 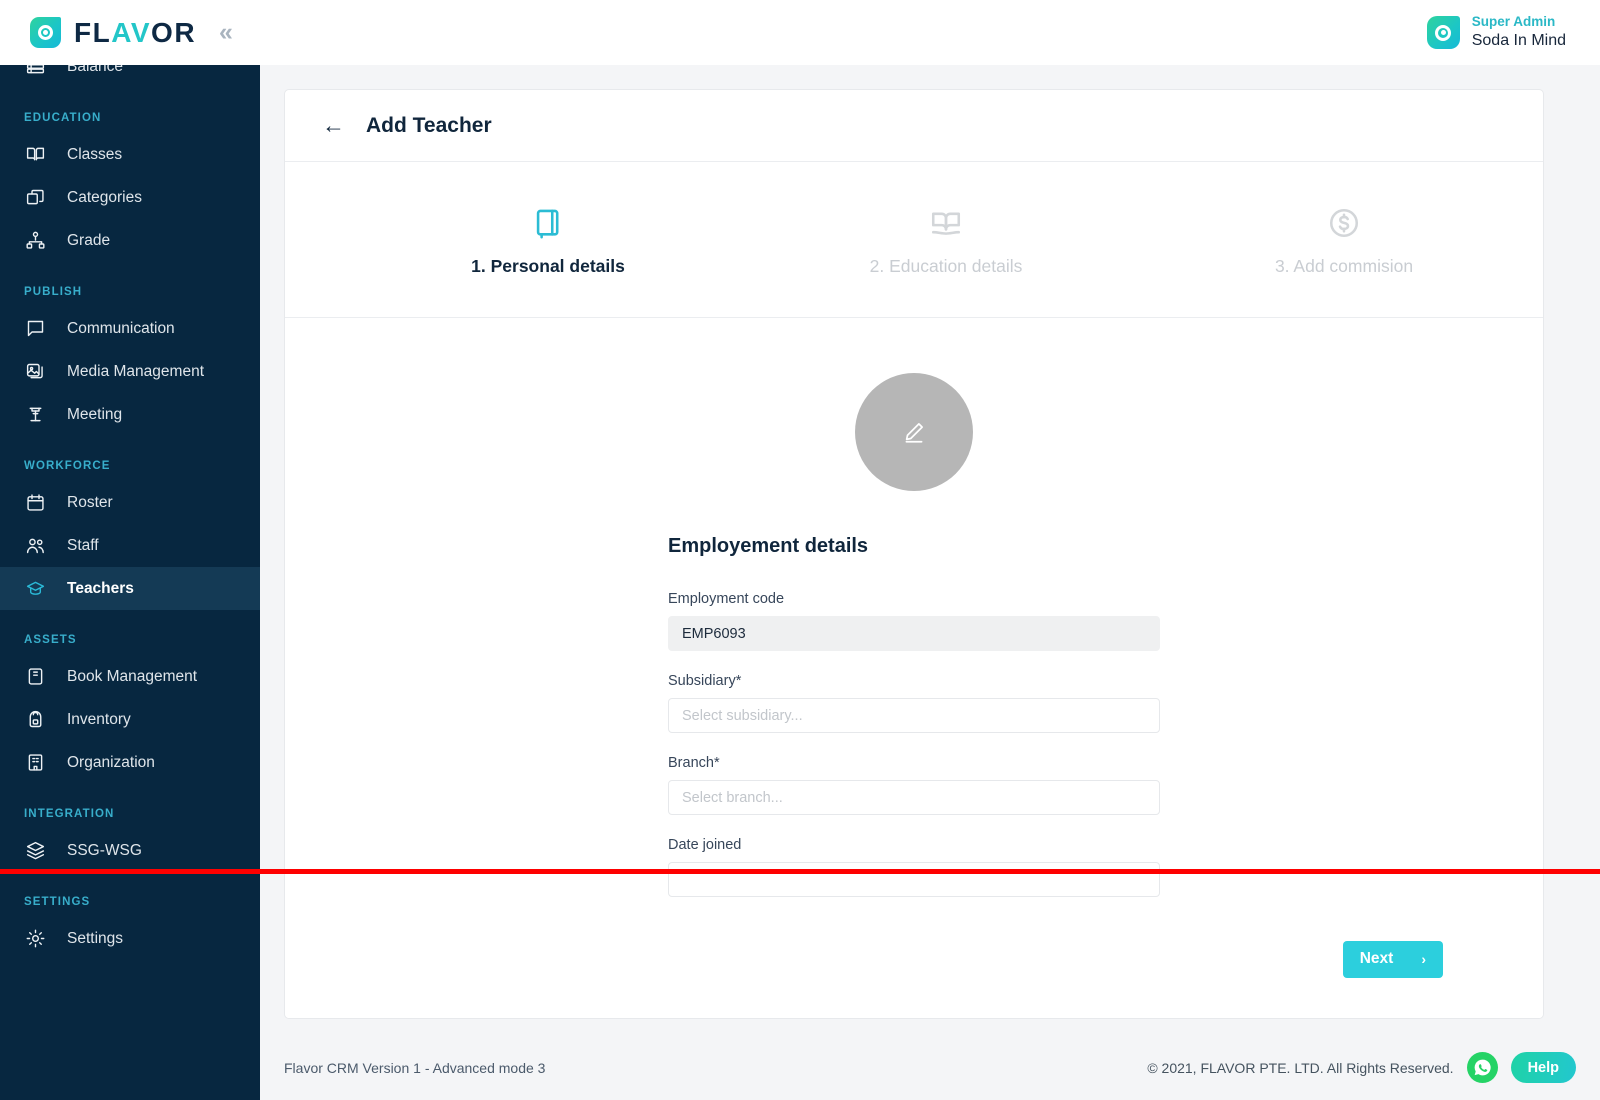 I want to click on field-label: Subsidiary*, so click(x=705, y=681).